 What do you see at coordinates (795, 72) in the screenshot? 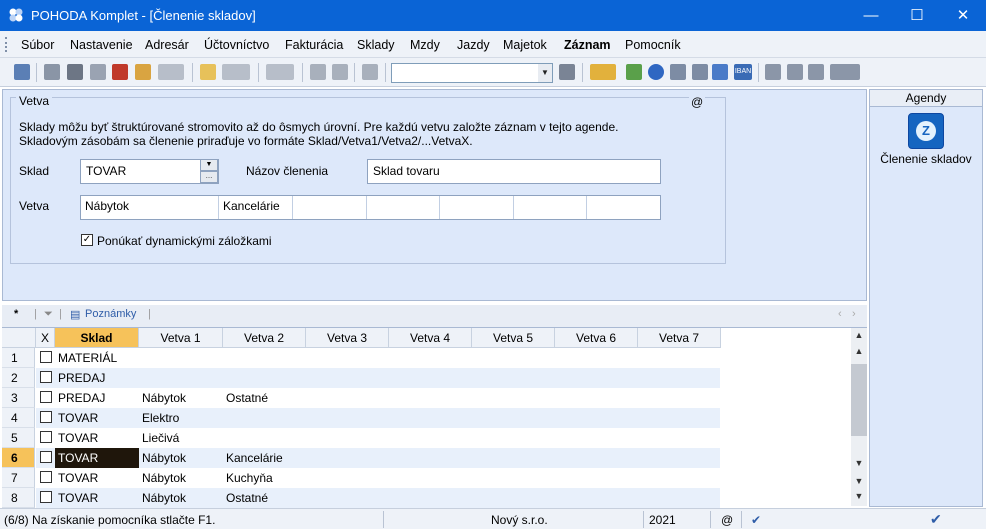
I see `list-icon` at bounding box center [795, 72].